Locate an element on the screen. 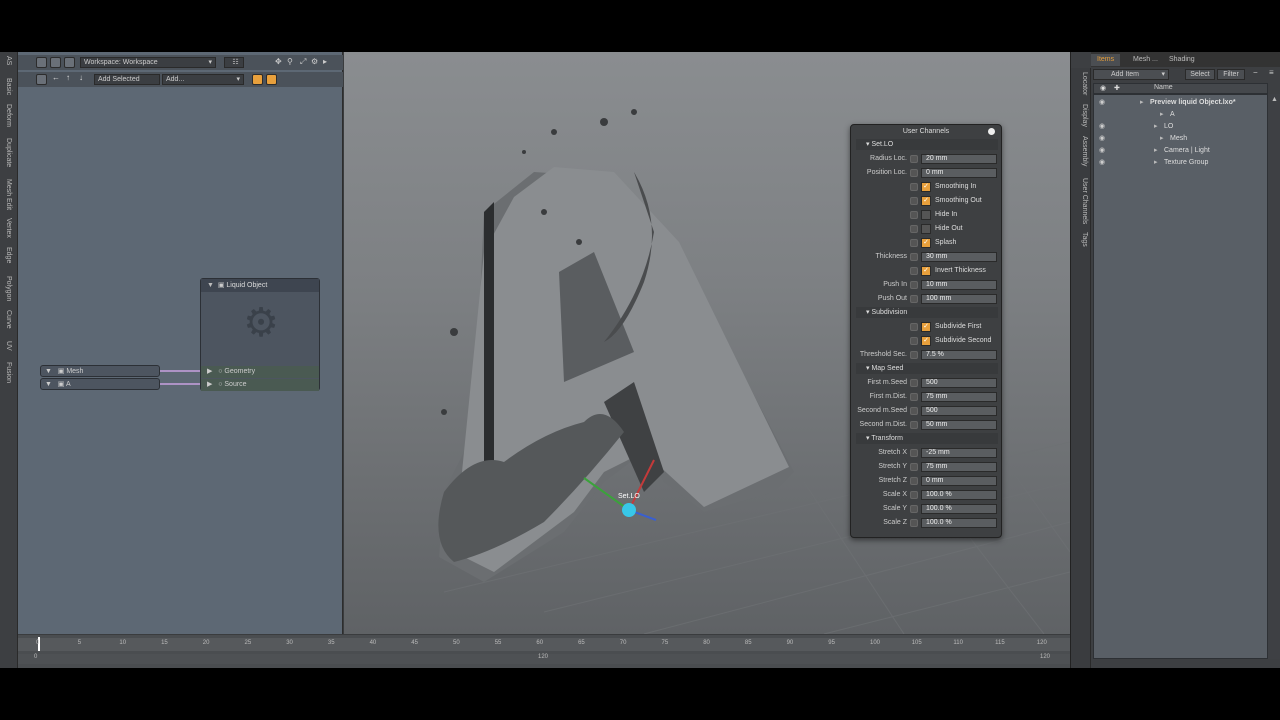  vtab-locator: Locator is located at coordinates (1081, 83).